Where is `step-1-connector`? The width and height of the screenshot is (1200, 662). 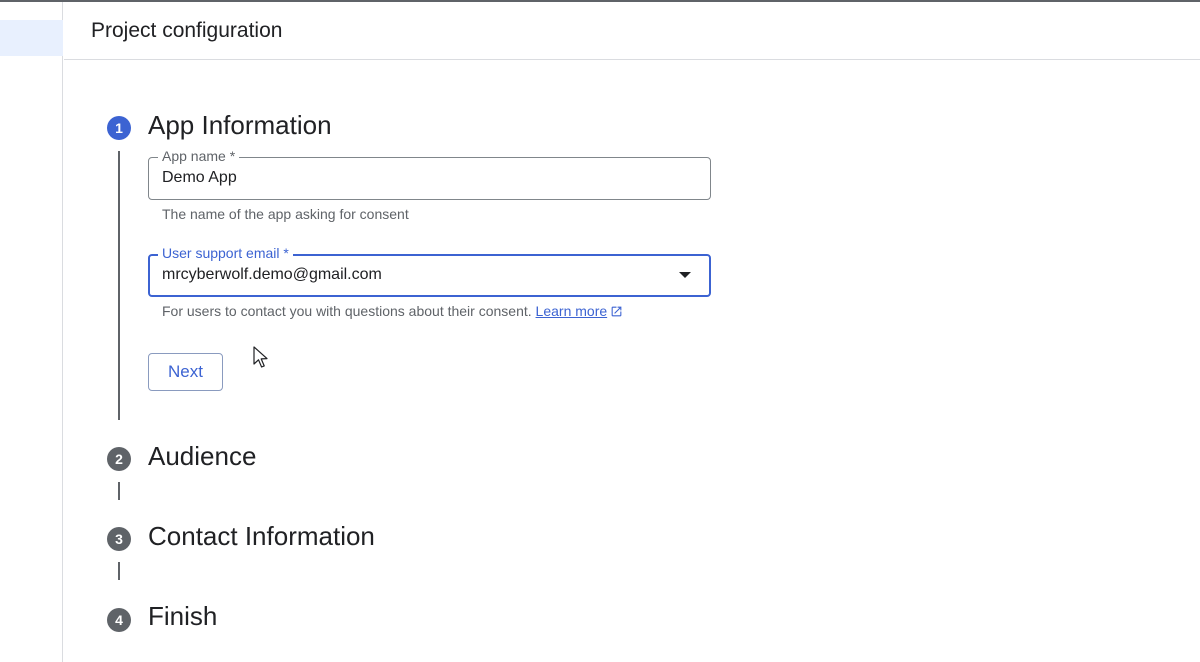 step-1-connector is located at coordinates (119, 285).